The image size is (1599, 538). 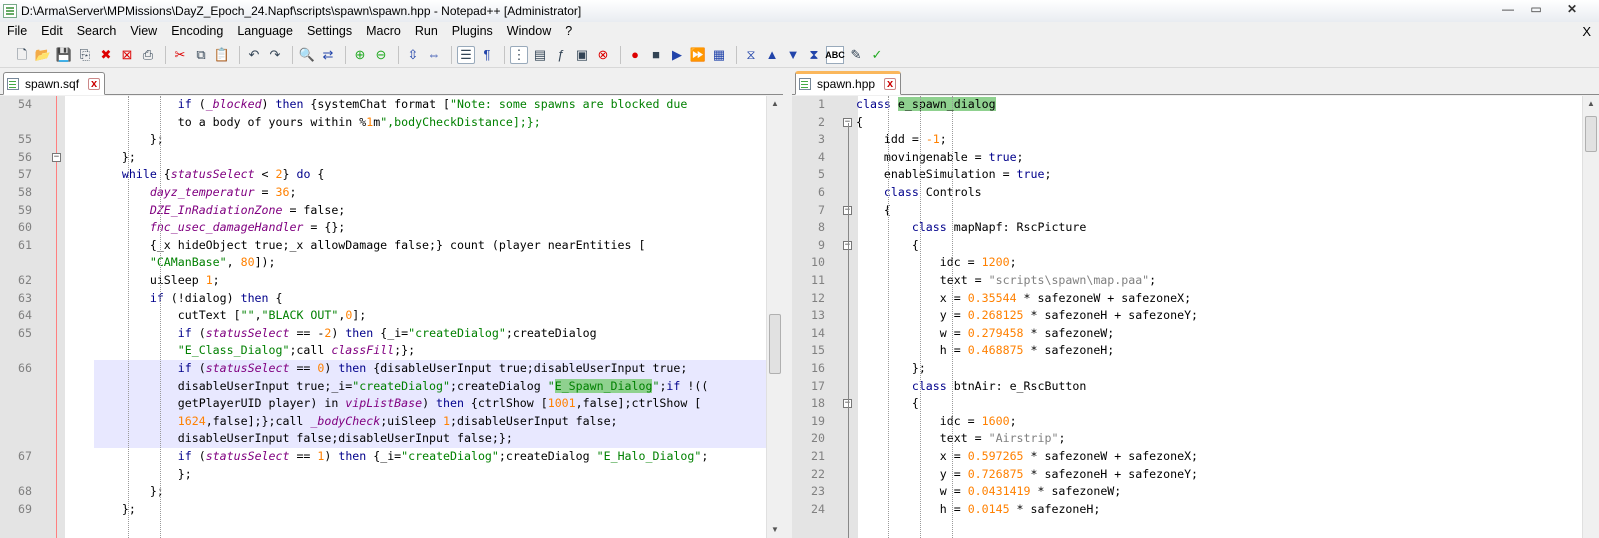 I want to click on code-line: 2{, so click(x=1187, y=123).